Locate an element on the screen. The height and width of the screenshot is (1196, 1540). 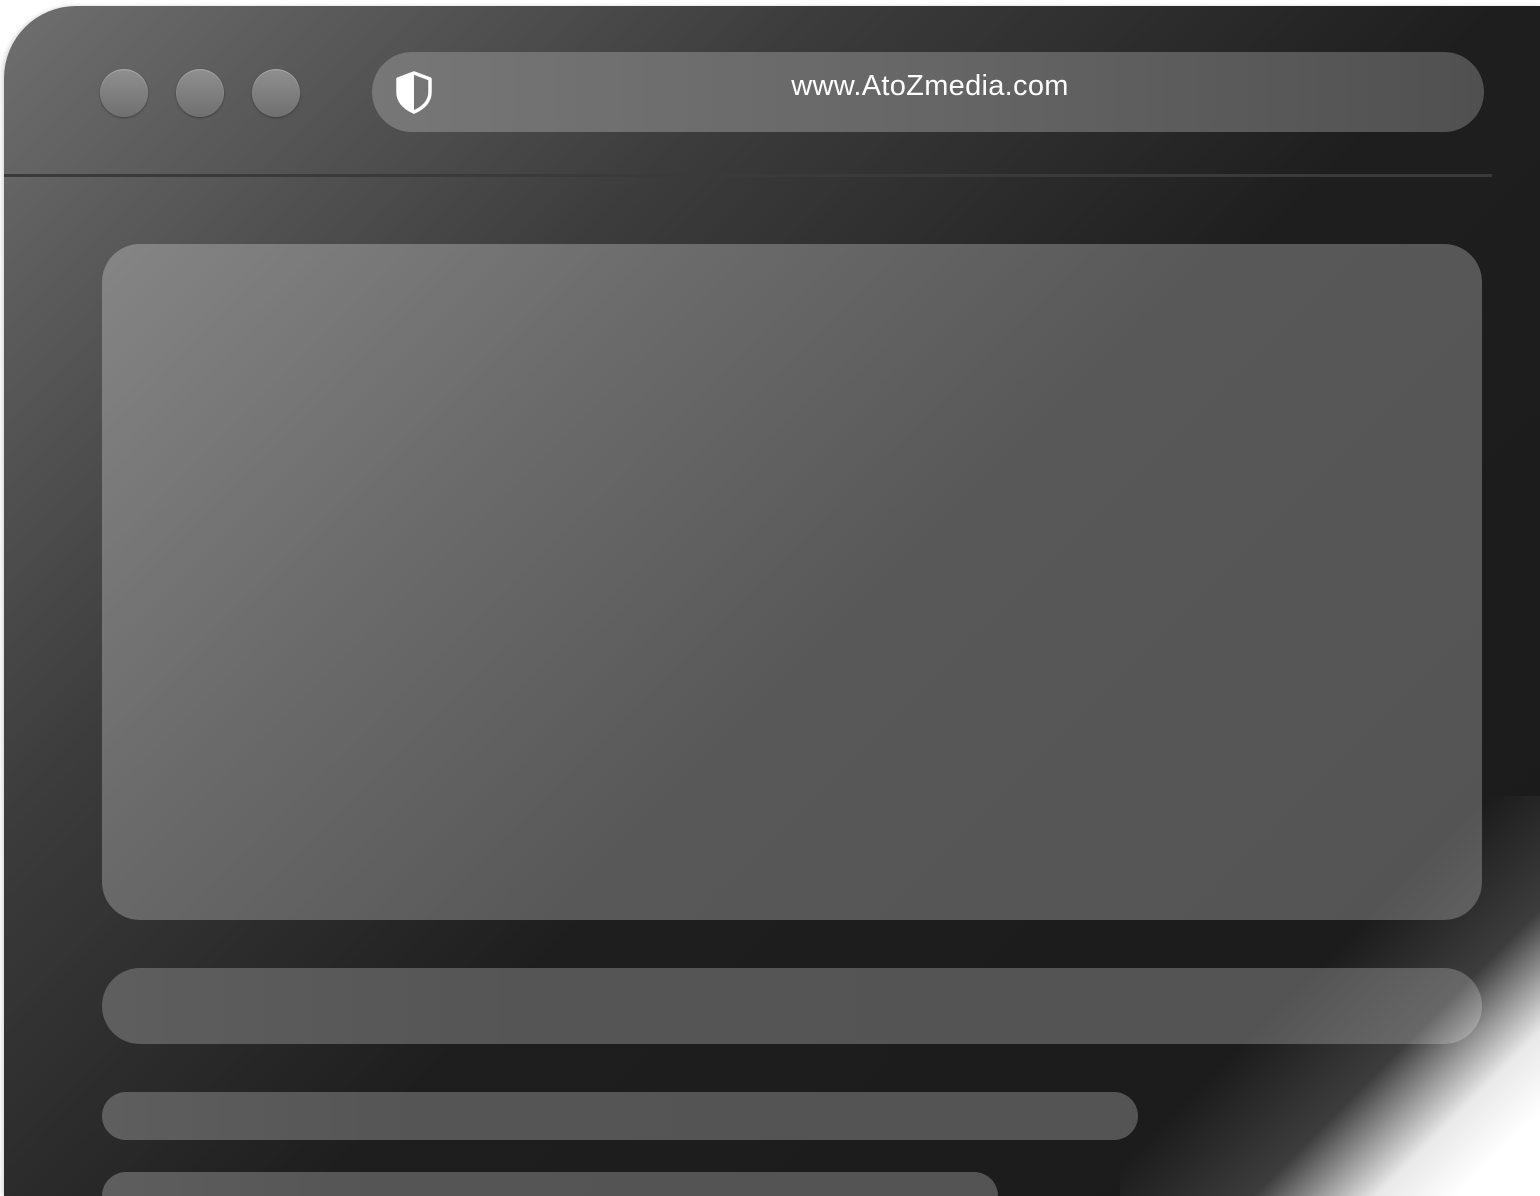
window-minimize-button is located at coordinates (200, 93).